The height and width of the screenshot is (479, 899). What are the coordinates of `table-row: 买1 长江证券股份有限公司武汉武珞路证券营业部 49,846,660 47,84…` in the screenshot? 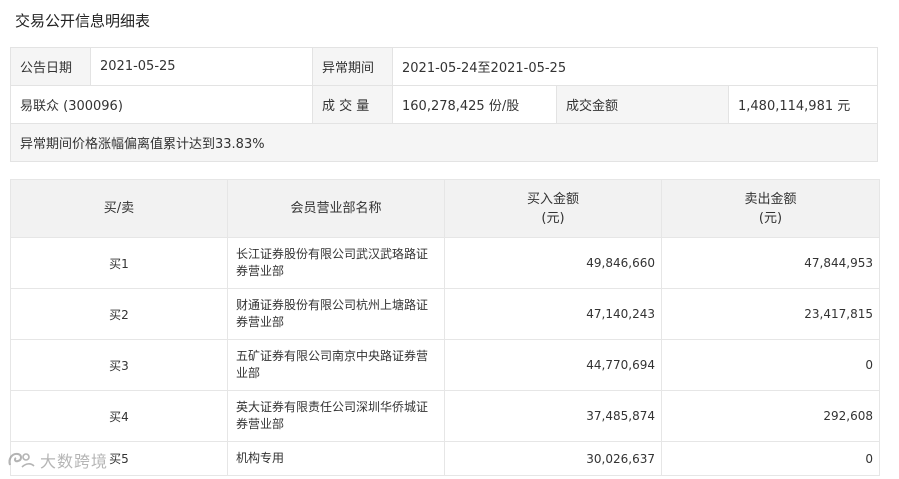 It's located at (445, 263).